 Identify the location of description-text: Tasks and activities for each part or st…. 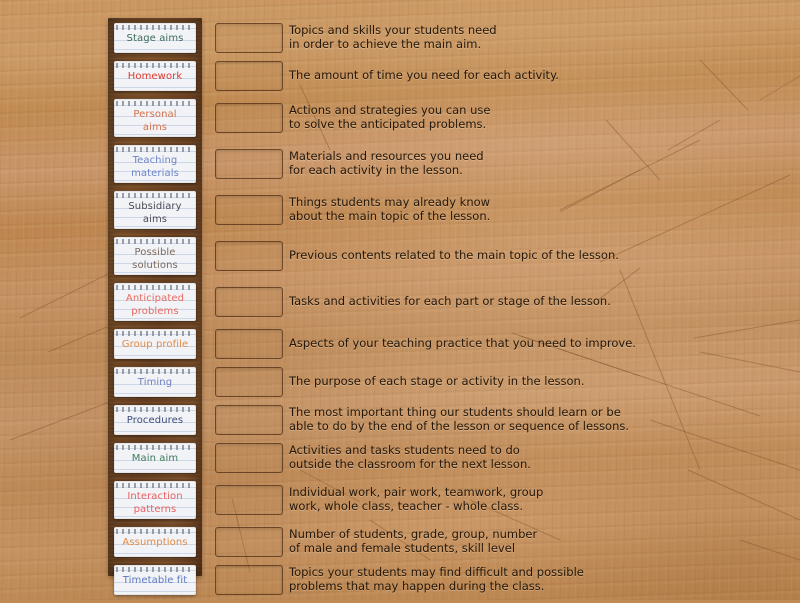
(450, 300).